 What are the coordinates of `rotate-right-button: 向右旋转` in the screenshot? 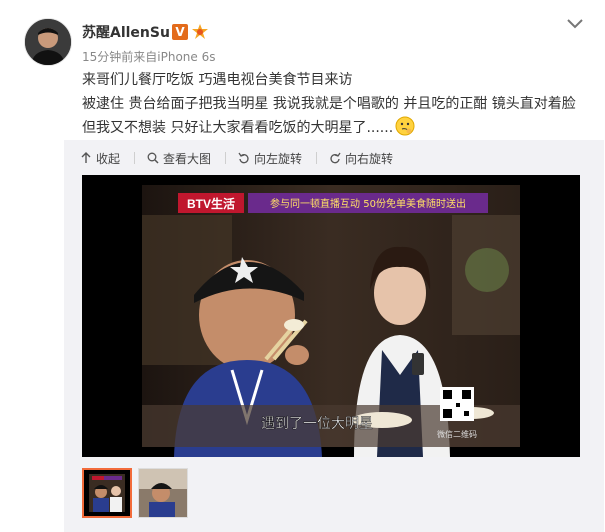 It's located at (361, 158).